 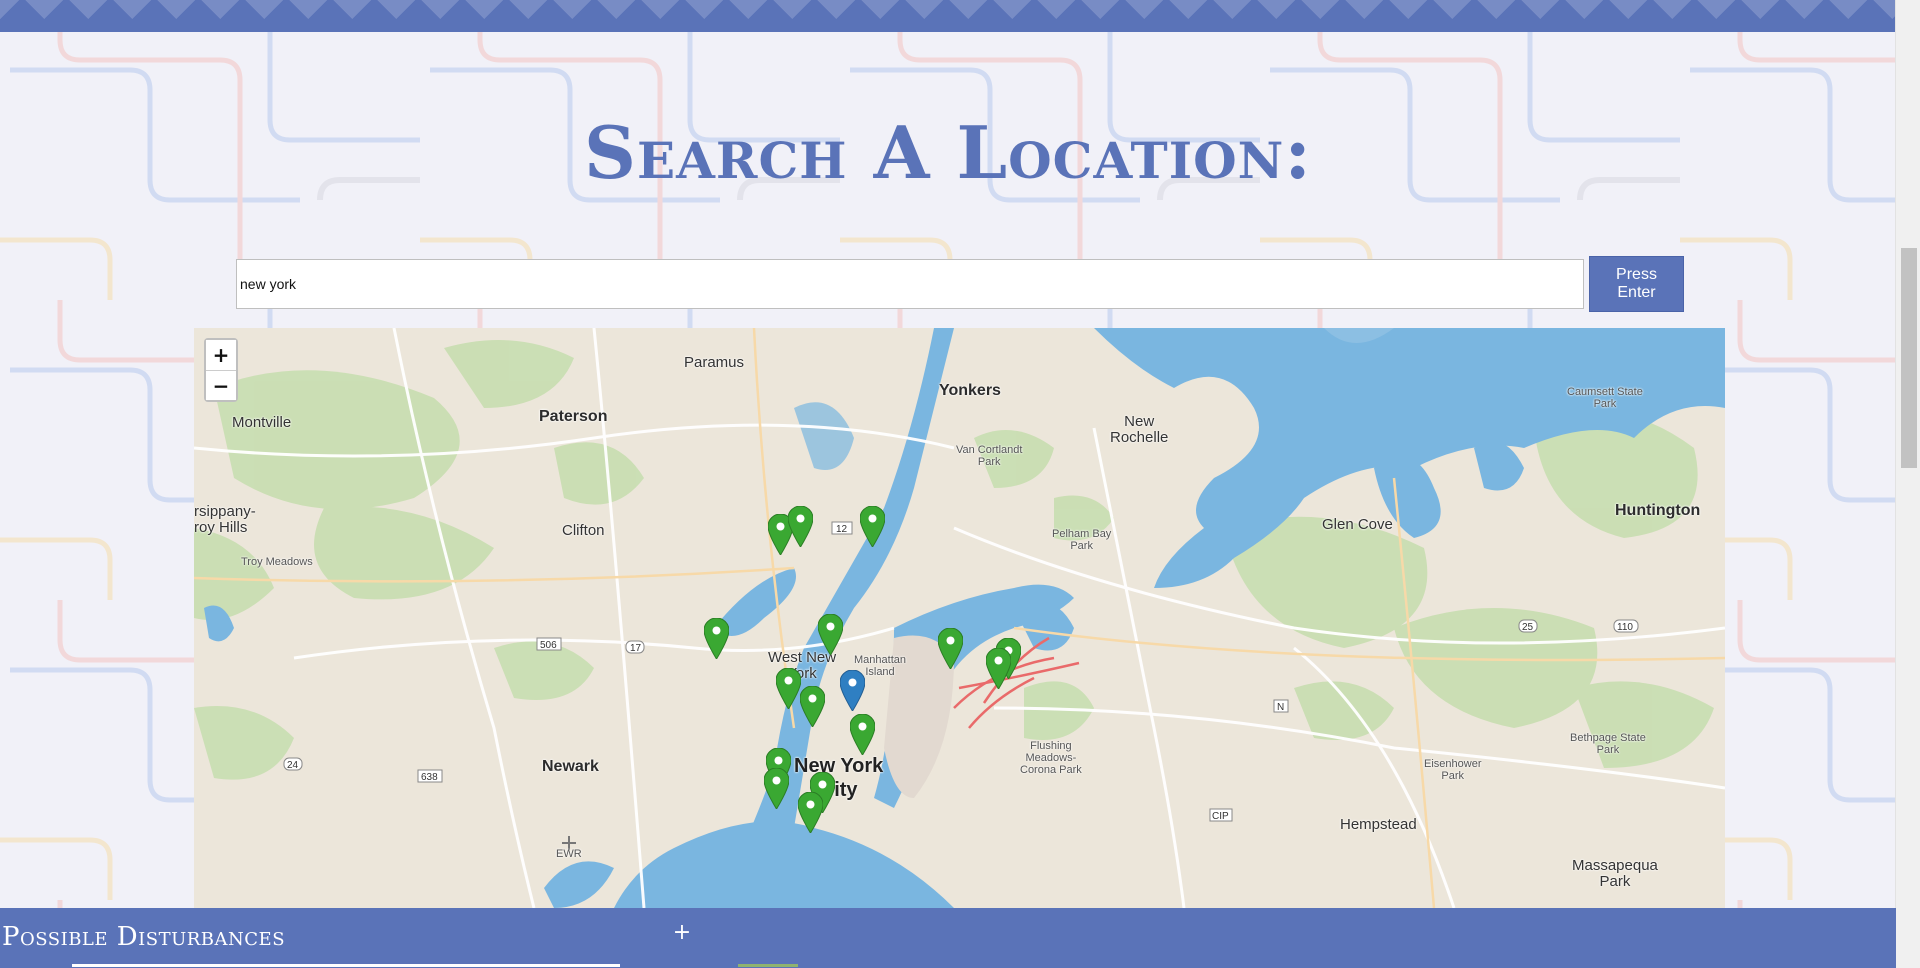 What do you see at coordinates (1907, 484) in the screenshot?
I see `page-scrollbar` at bounding box center [1907, 484].